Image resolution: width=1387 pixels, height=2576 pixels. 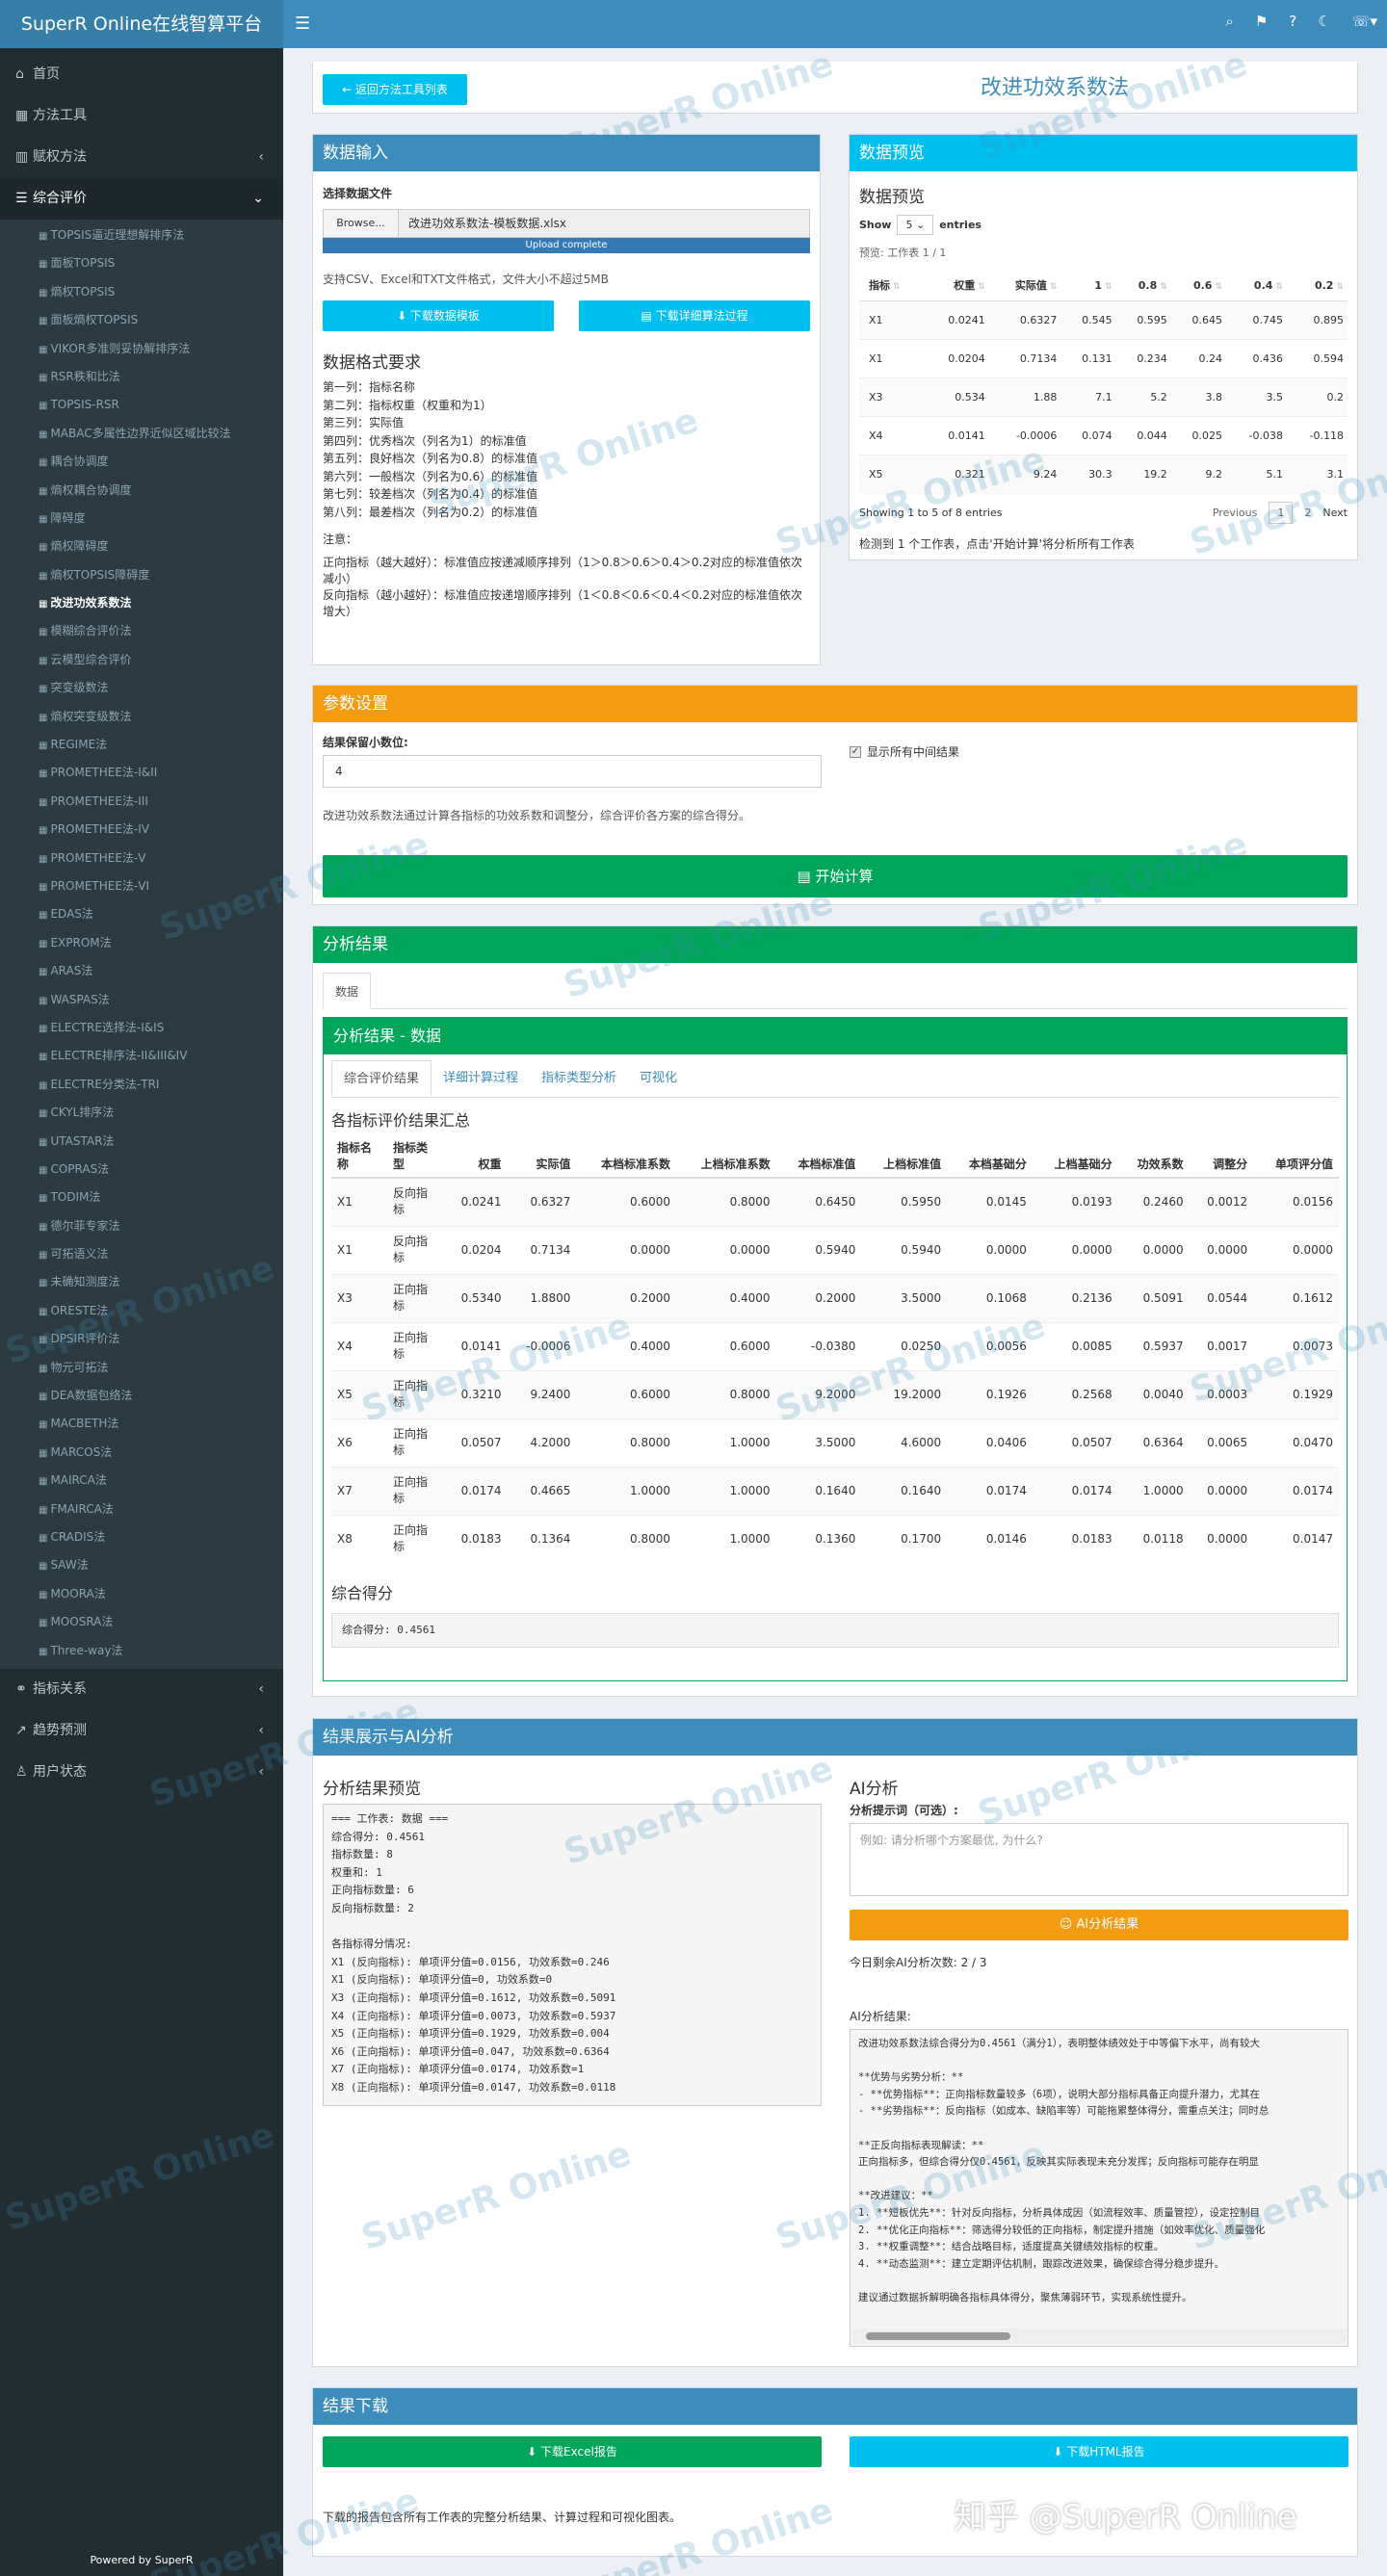 What do you see at coordinates (481, 1078) in the screenshot?
I see `tab-1: 详细计算过程` at bounding box center [481, 1078].